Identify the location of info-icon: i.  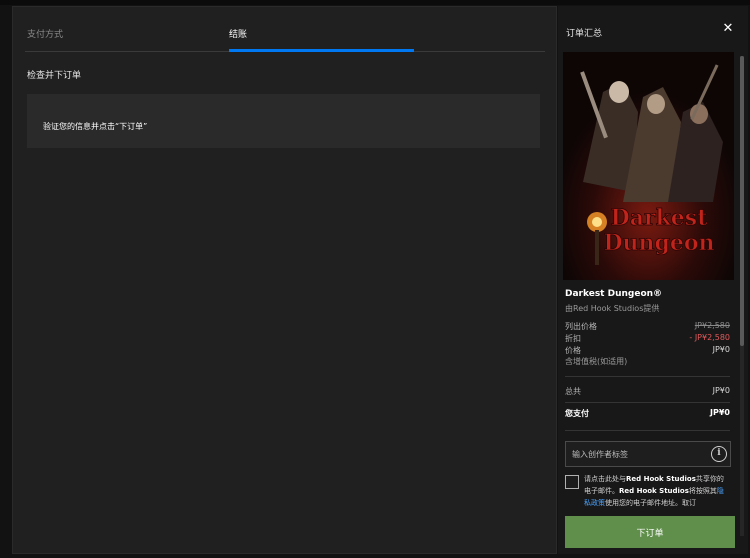
(719, 454).